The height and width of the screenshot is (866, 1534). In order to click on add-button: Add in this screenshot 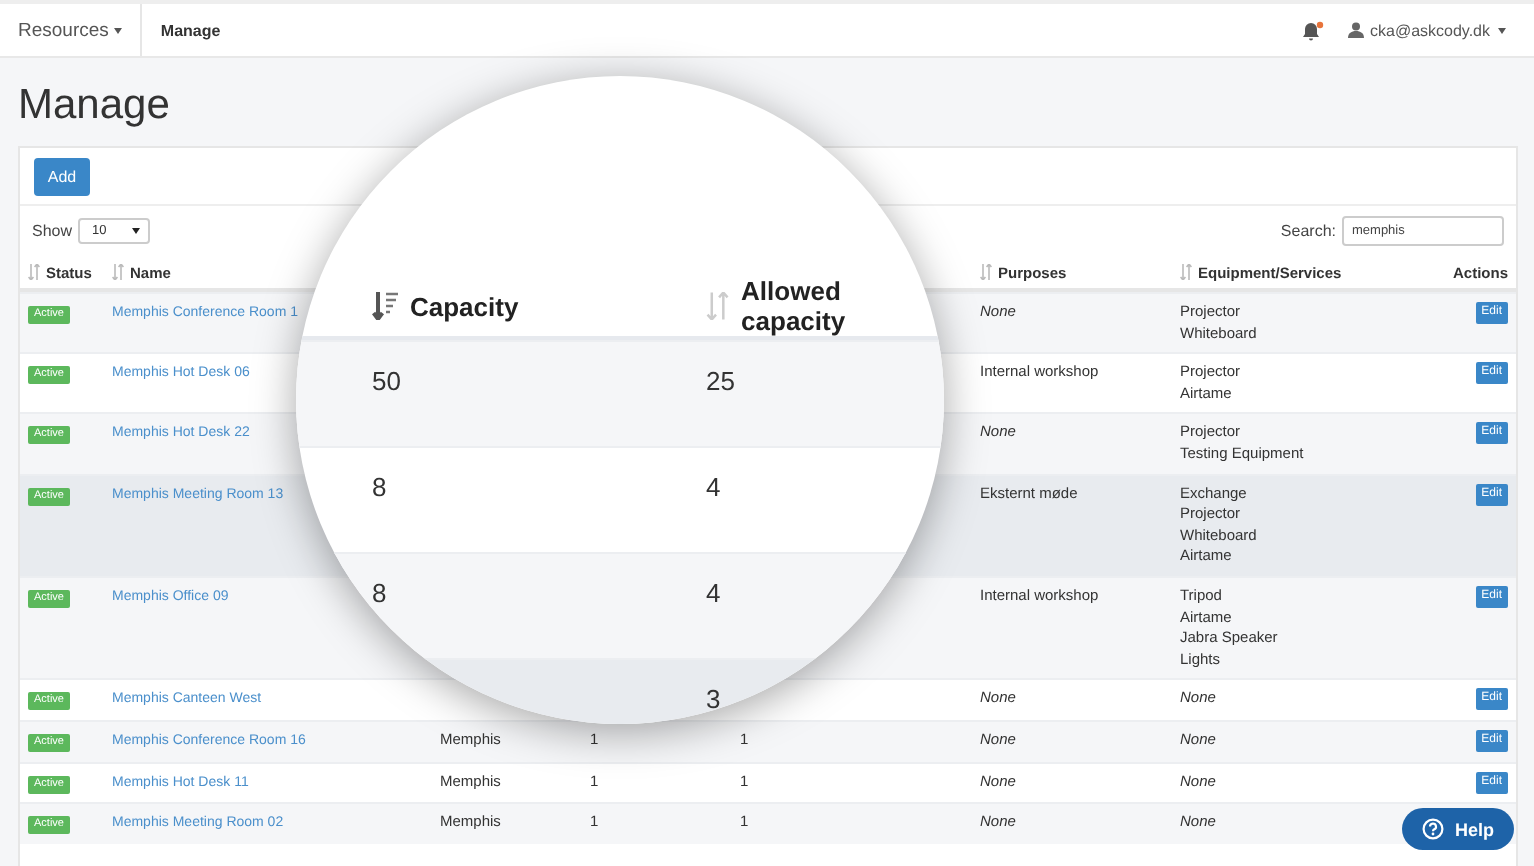, I will do `click(62, 177)`.